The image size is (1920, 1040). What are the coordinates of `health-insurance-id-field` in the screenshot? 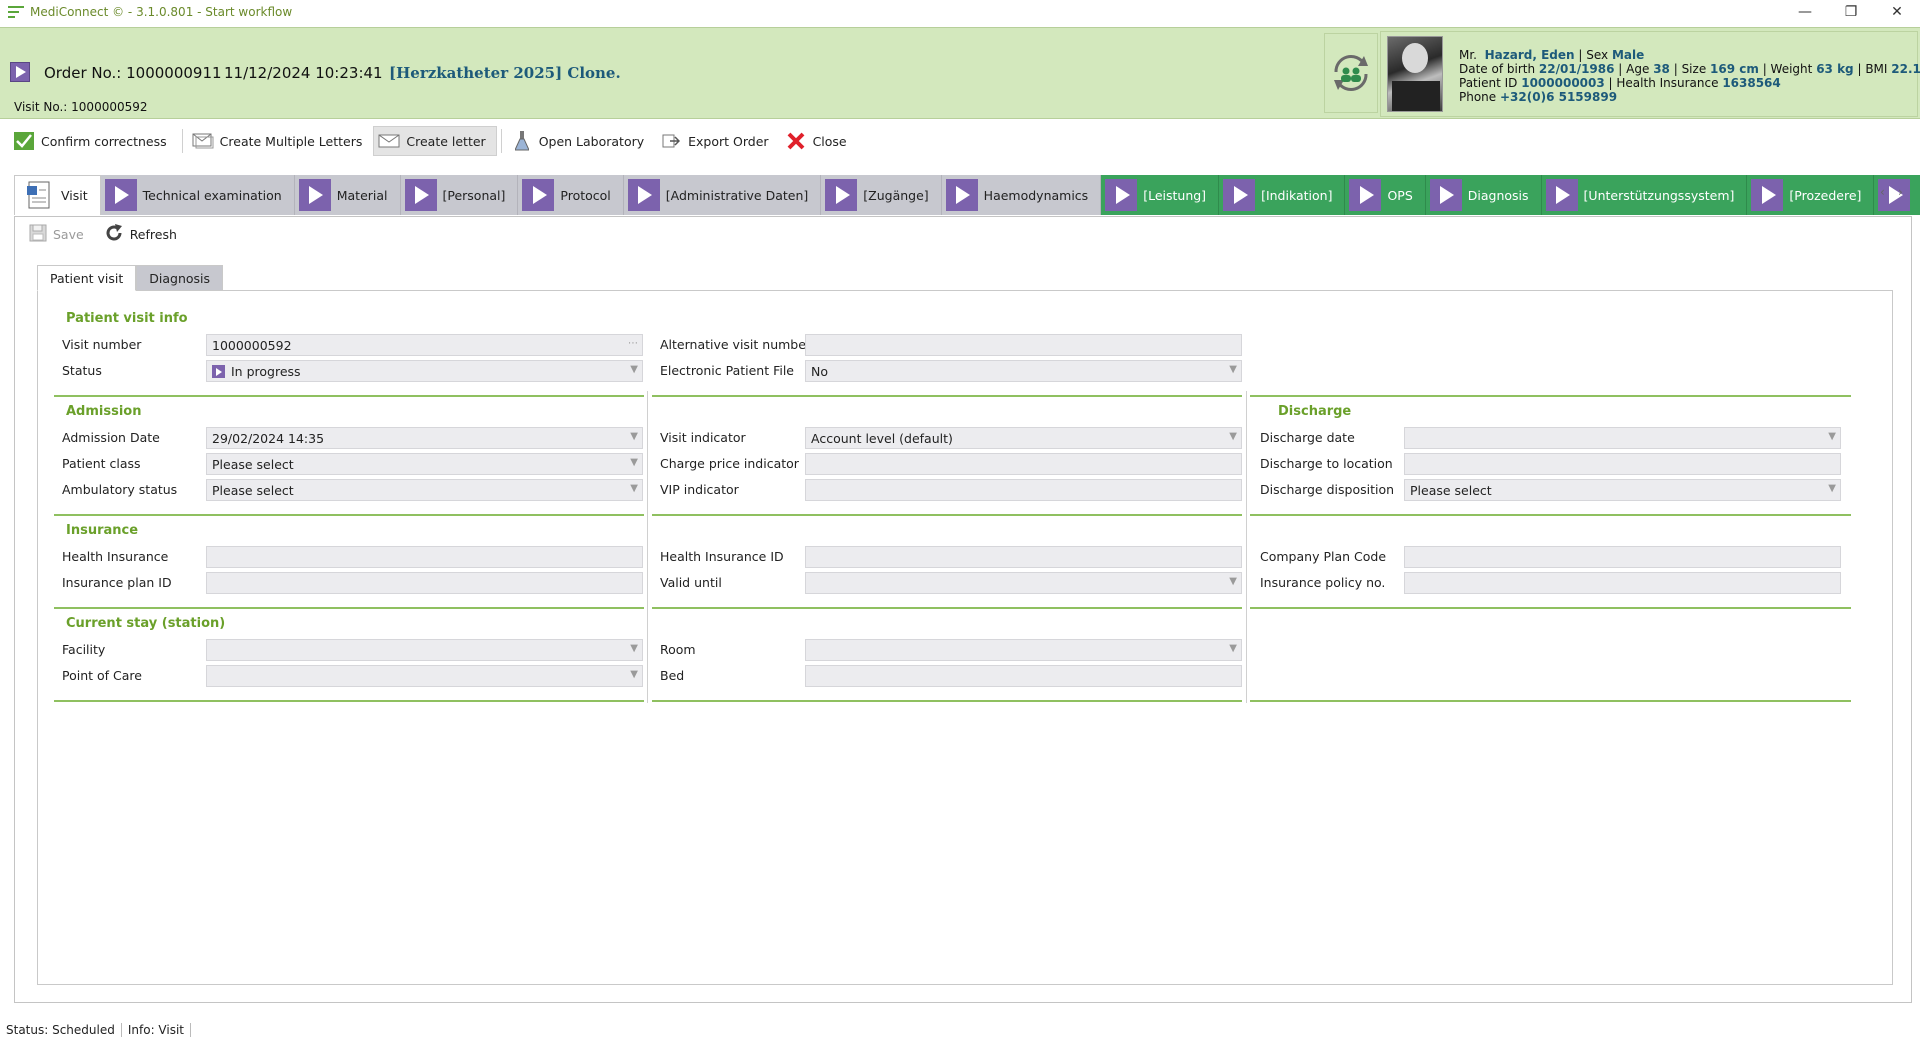 It's located at (1023, 557).